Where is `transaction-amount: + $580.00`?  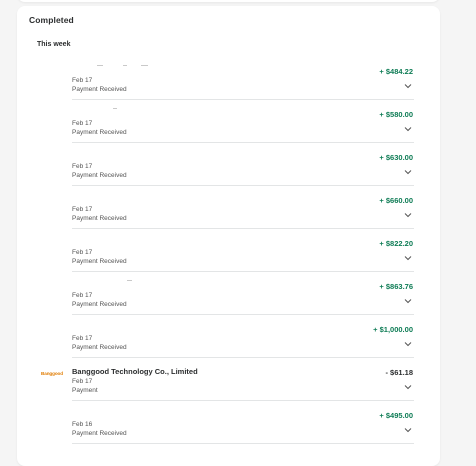
transaction-amount: + $580.00 is located at coordinates (396, 114).